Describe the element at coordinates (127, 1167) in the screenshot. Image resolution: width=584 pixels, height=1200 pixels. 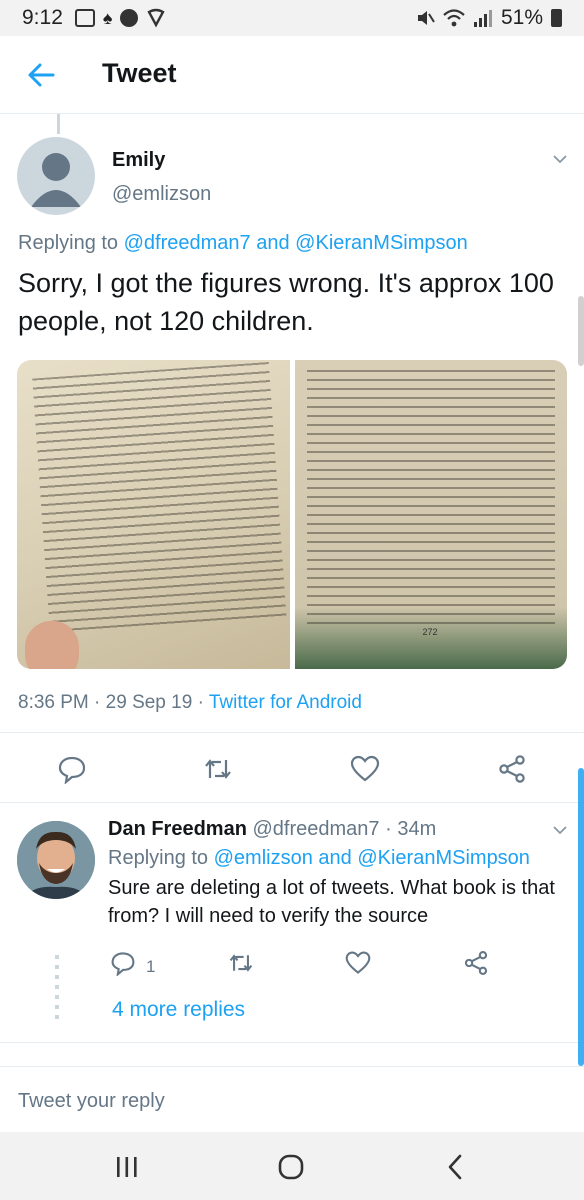
I see `recent-apps-icon` at that location.